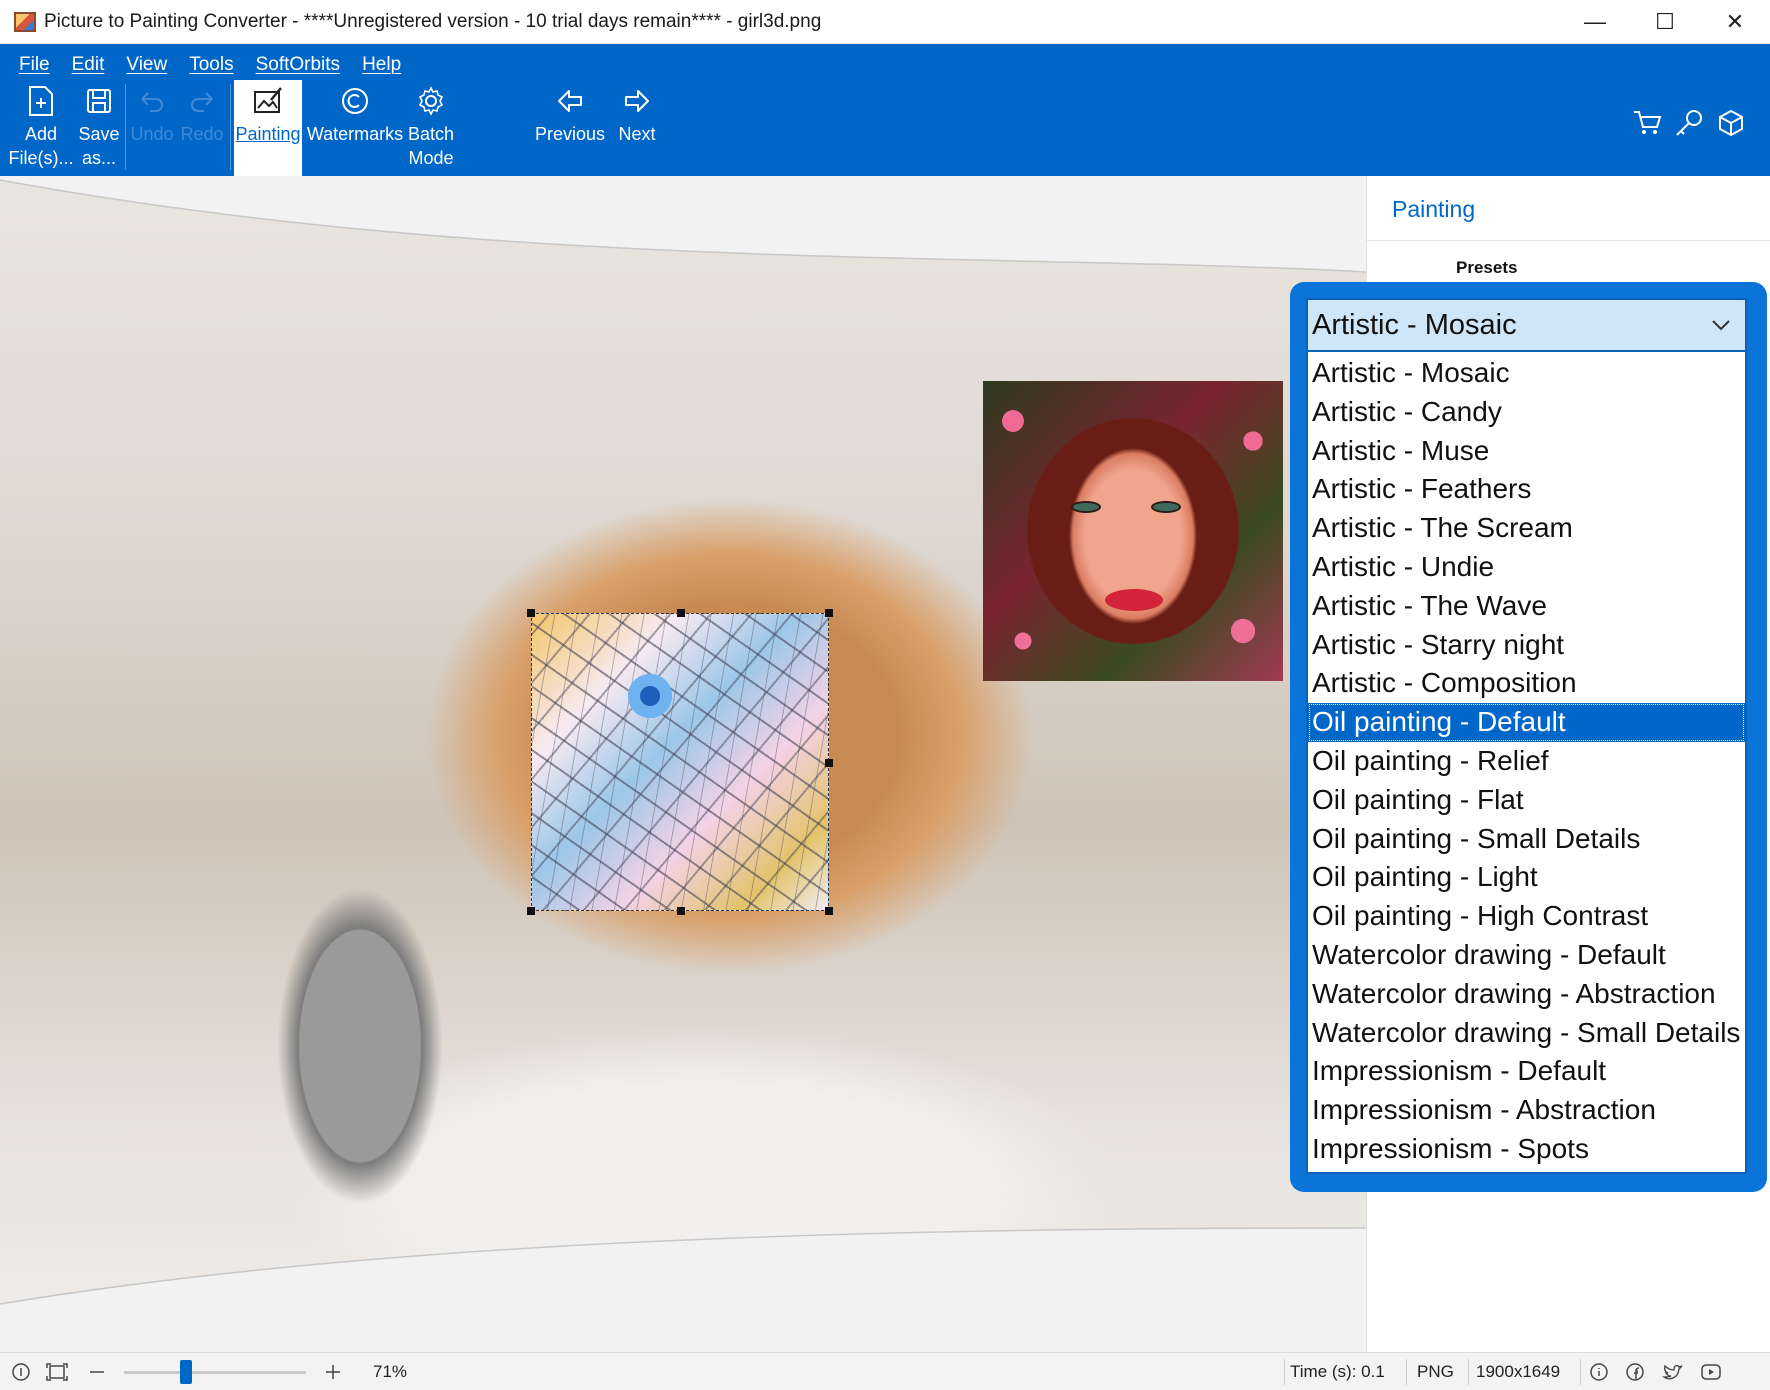 The image size is (1770, 1390). Describe the element at coordinates (1526, 800) in the screenshot. I see `preset-option: Oil painting - Flat` at that location.